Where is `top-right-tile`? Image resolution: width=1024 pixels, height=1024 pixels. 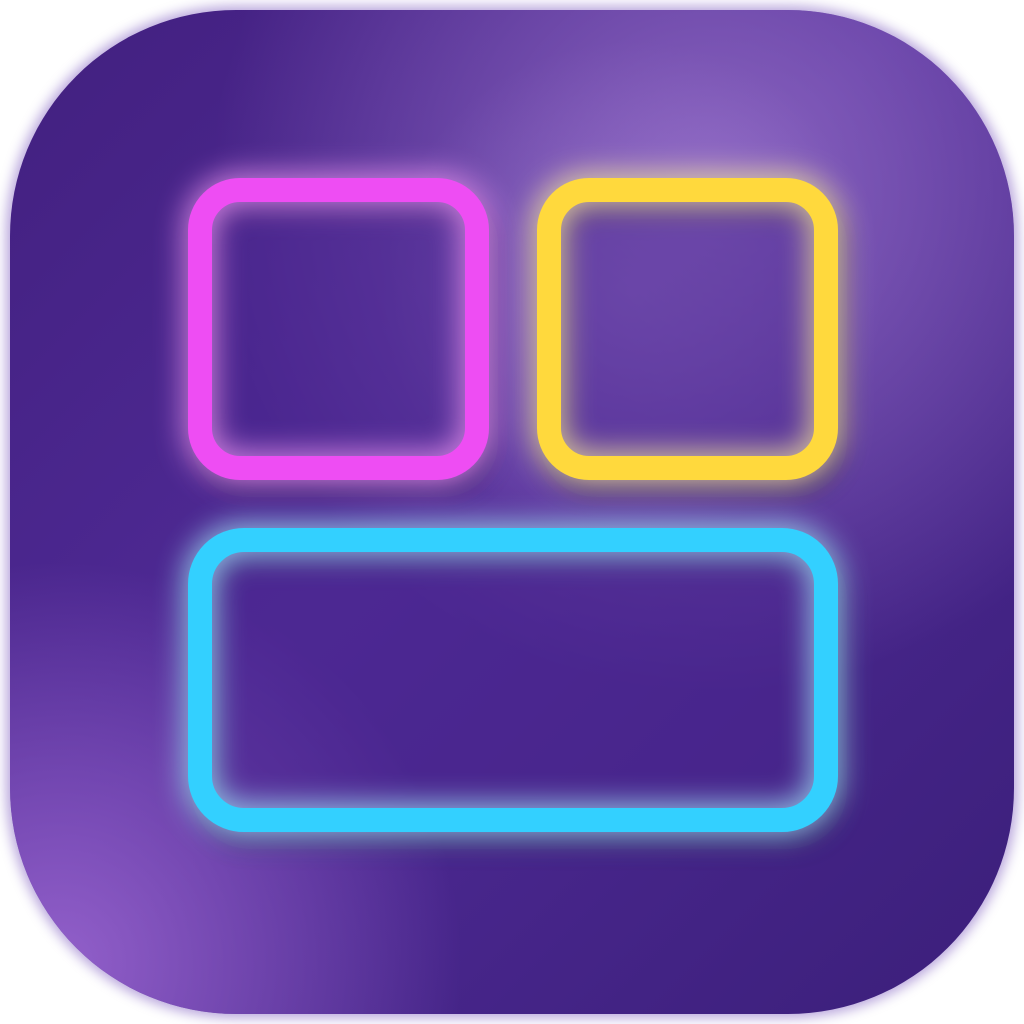 top-right-tile is located at coordinates (689, 335).